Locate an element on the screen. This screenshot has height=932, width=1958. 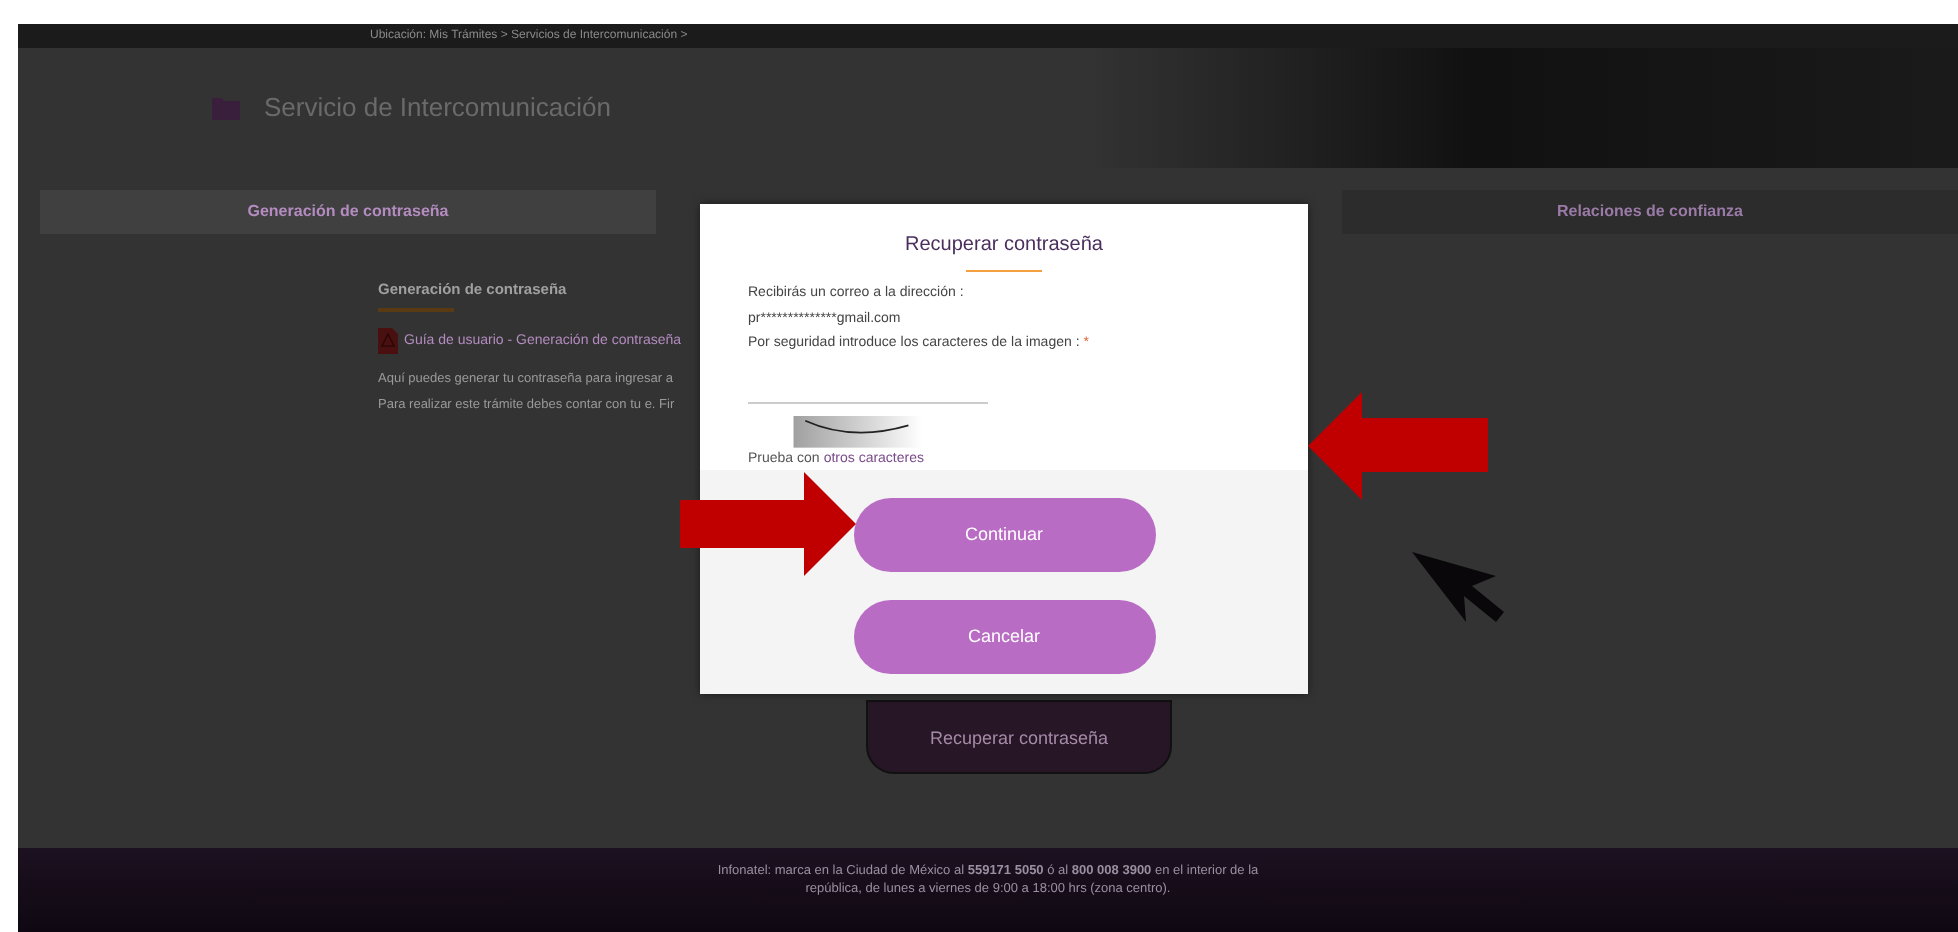
tab: Generación de contraseña is located at coordinates (348, 212).